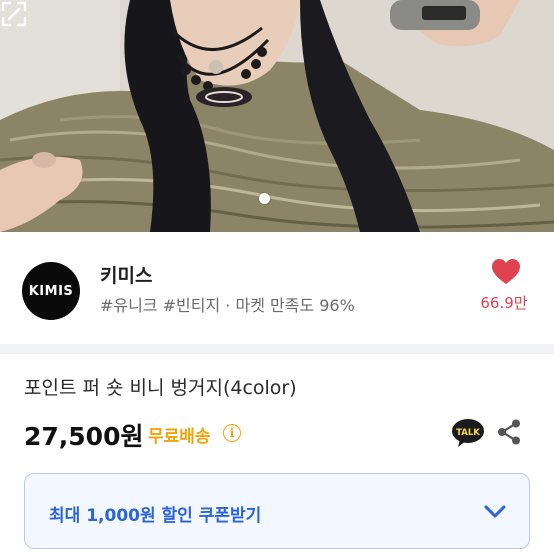  What do you see at coordinates (126, 274) in the screenshot?
I see `seller-name: 키미스` at bounding box center [126, 274].